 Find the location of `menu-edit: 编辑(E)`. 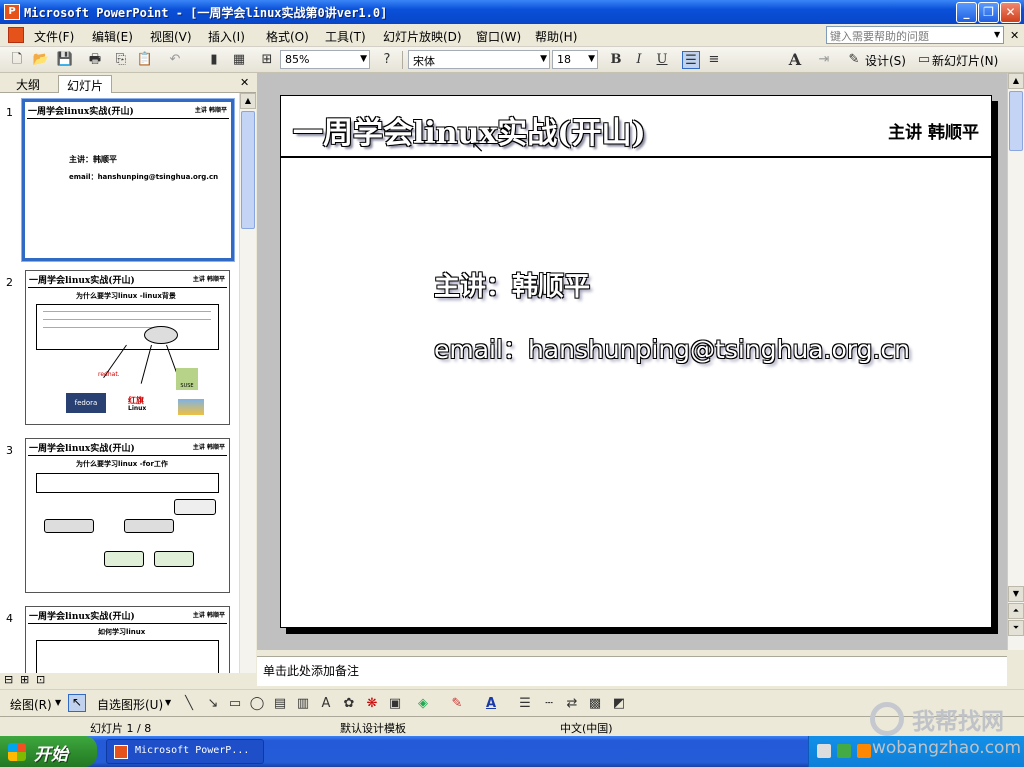

menu-edit: 编辑(E) is located at coordinates (112, 36).